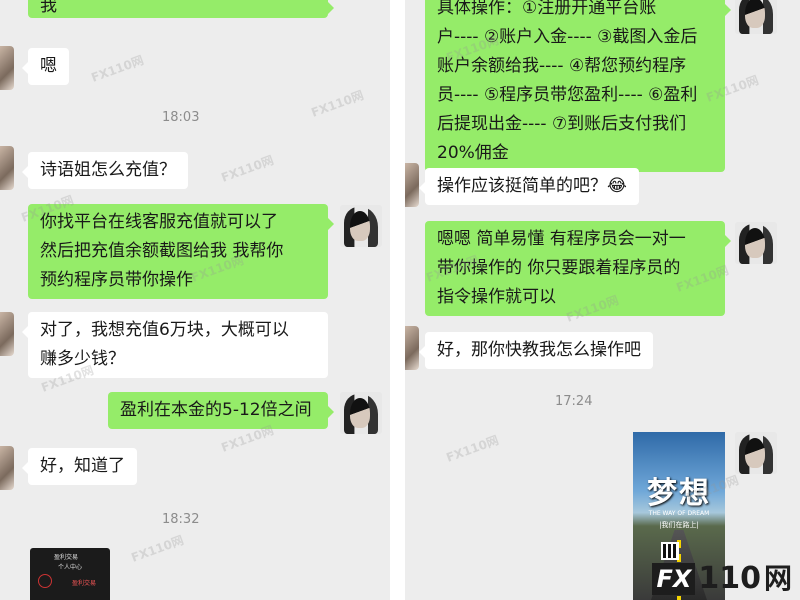 This screenshot has width=800, height=600. I want to click on record-icon, so click(45, 581).